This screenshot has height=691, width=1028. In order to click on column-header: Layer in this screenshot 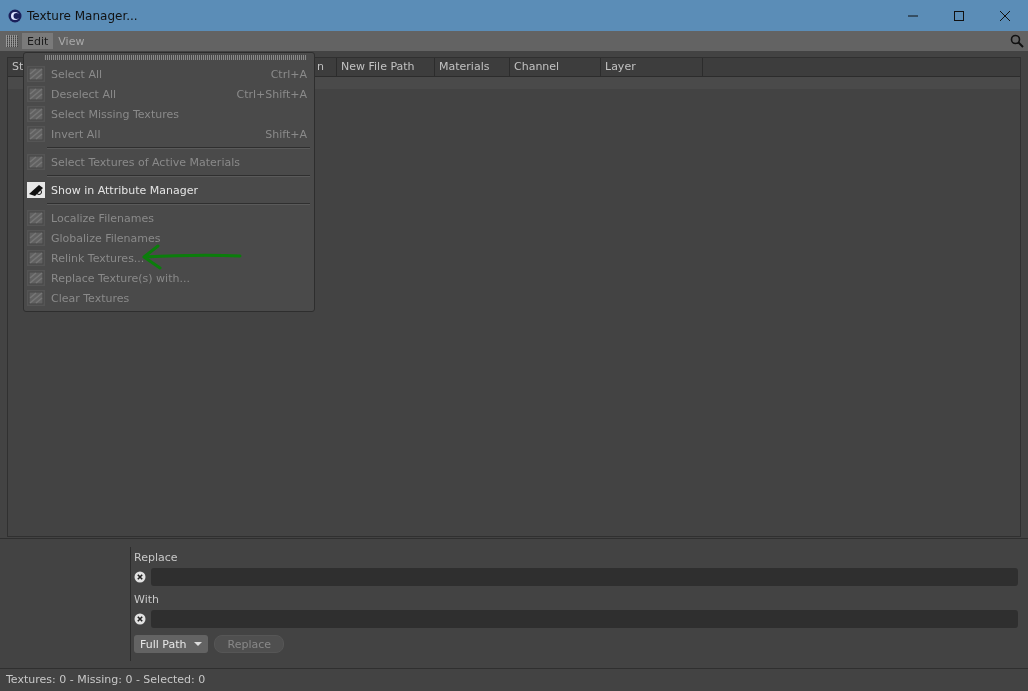, I will do `click(652, 67)`.